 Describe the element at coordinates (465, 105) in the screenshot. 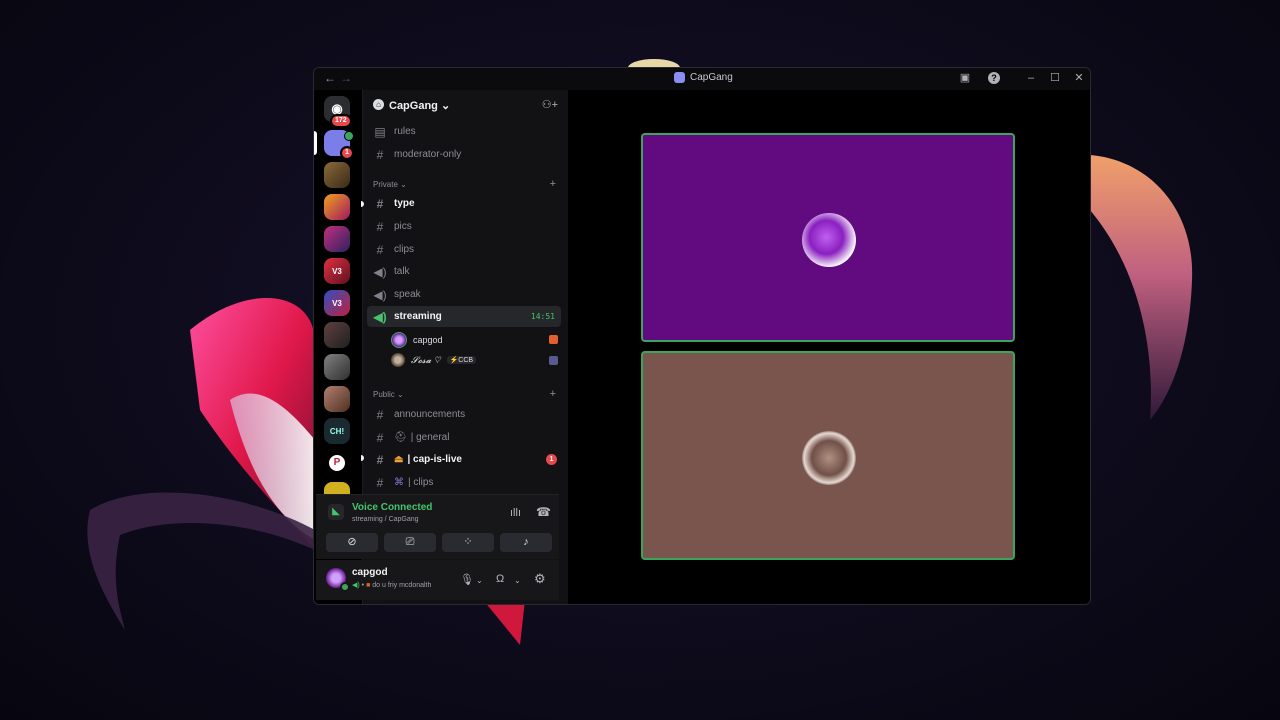

I see `server-header: ⌂ CapGang ⌄ ⚇+` at that location.